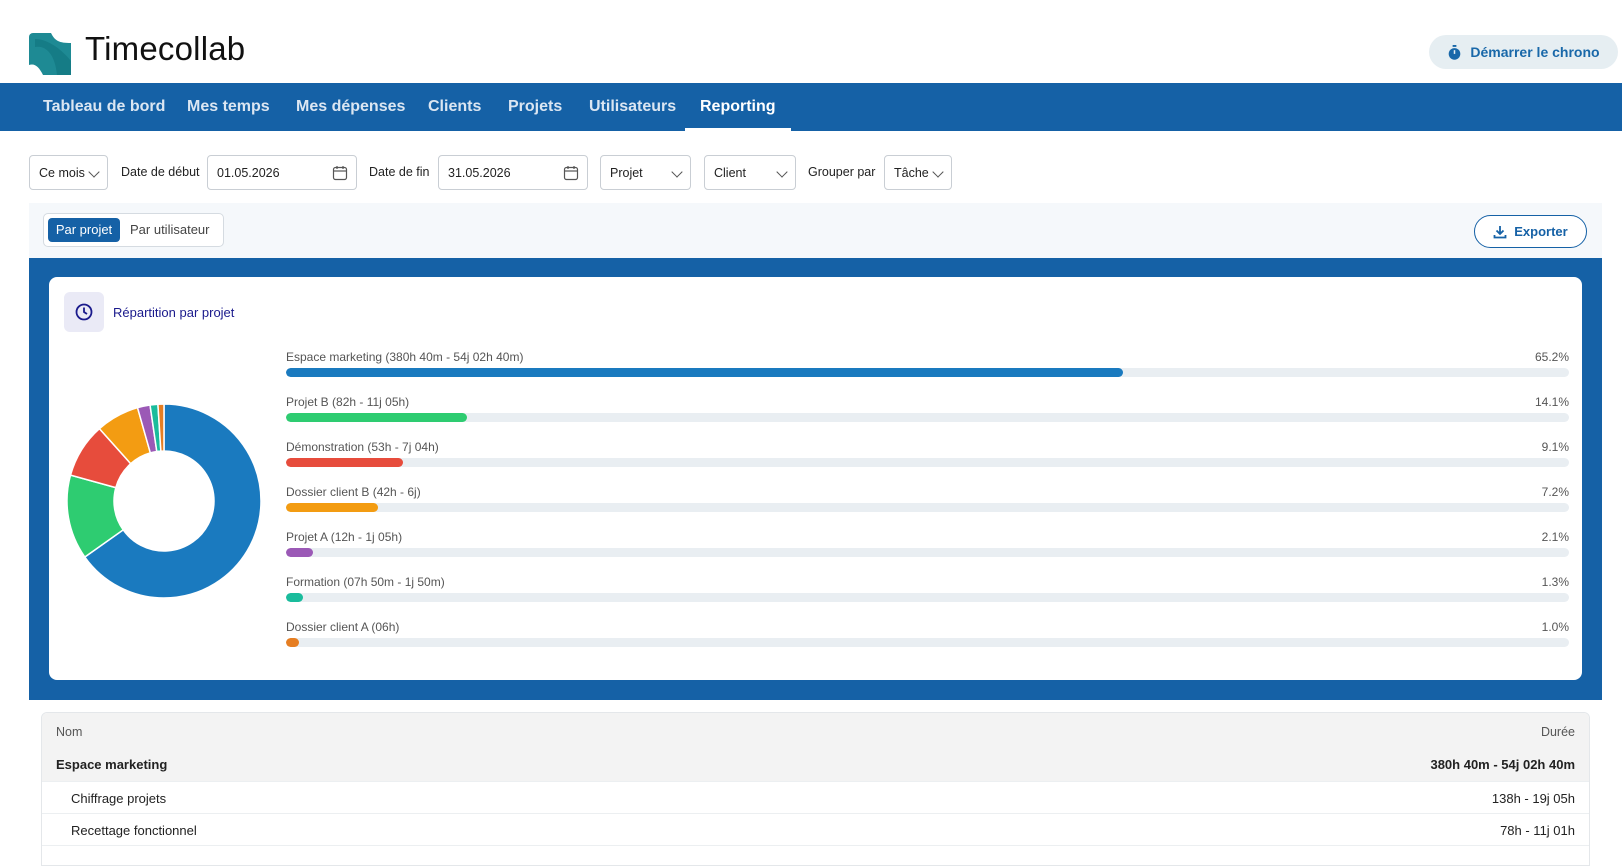 This screenshot has height=866, width=1622. What do you see at coordinates (84, 230) in the screenshot?
I see `by-project-tab: Par projet` at bounding box center [84, 230].